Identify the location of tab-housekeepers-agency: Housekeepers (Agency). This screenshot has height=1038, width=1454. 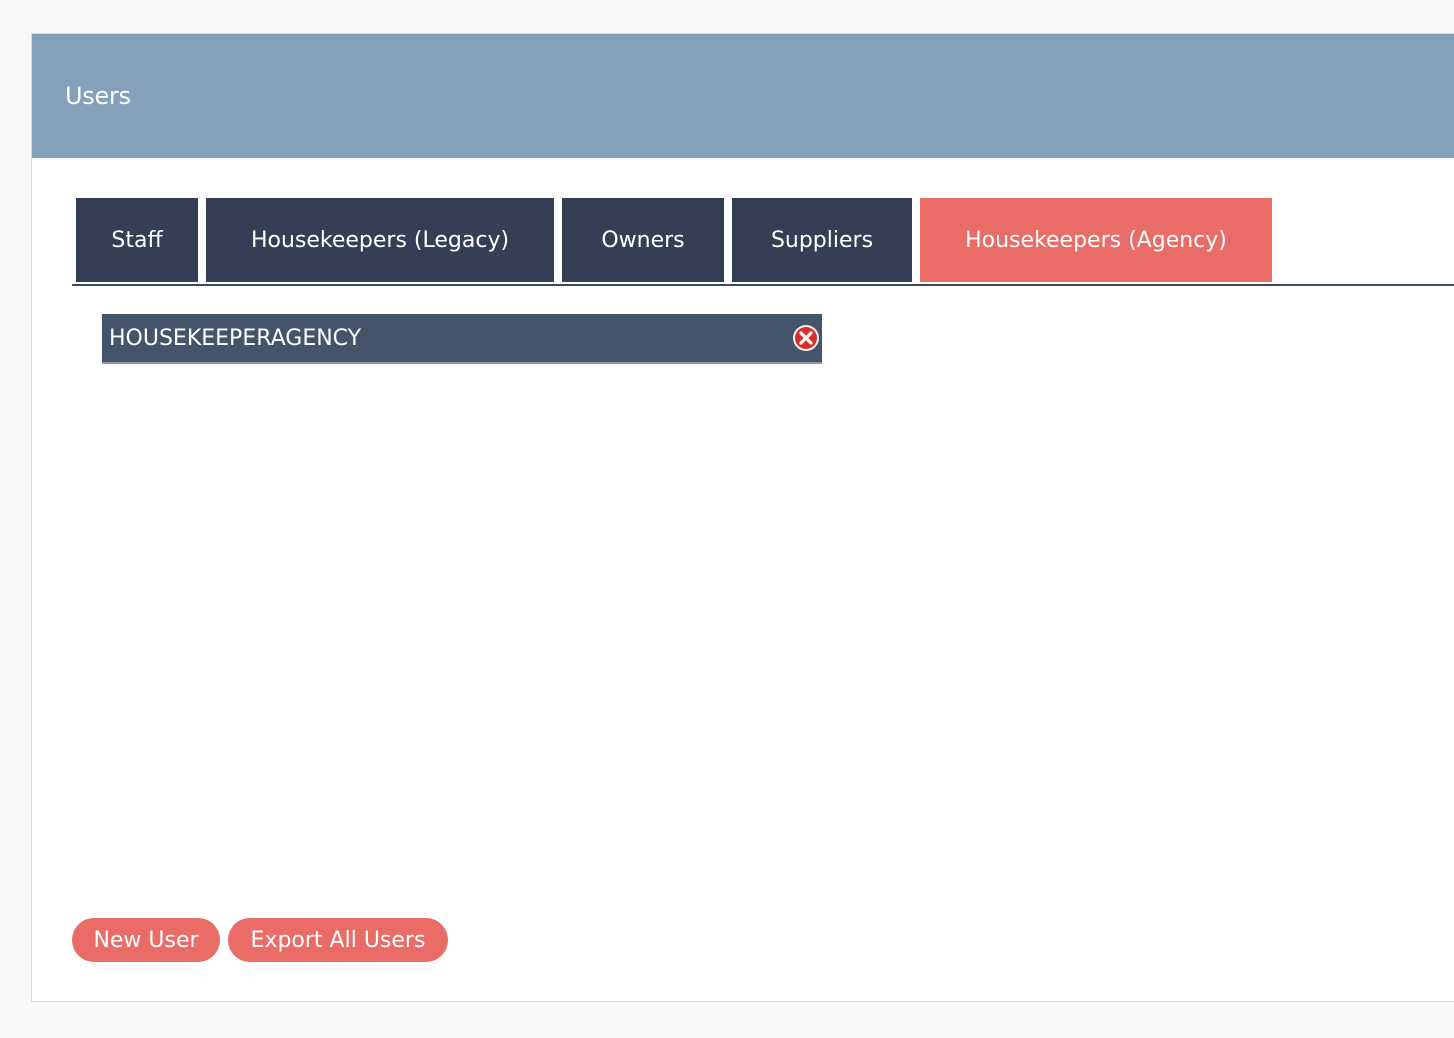
(1096, 240).